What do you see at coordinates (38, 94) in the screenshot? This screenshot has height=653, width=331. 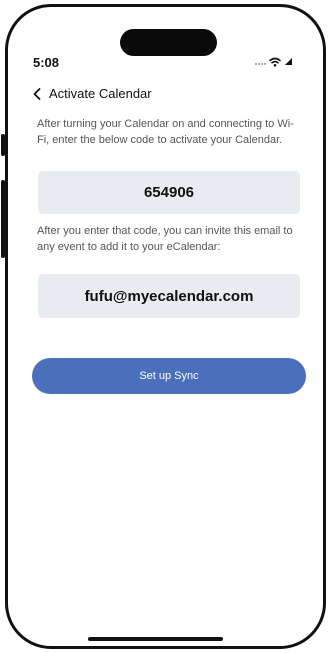 I see `back-chevron-icon` at bounding box center [38, 94].